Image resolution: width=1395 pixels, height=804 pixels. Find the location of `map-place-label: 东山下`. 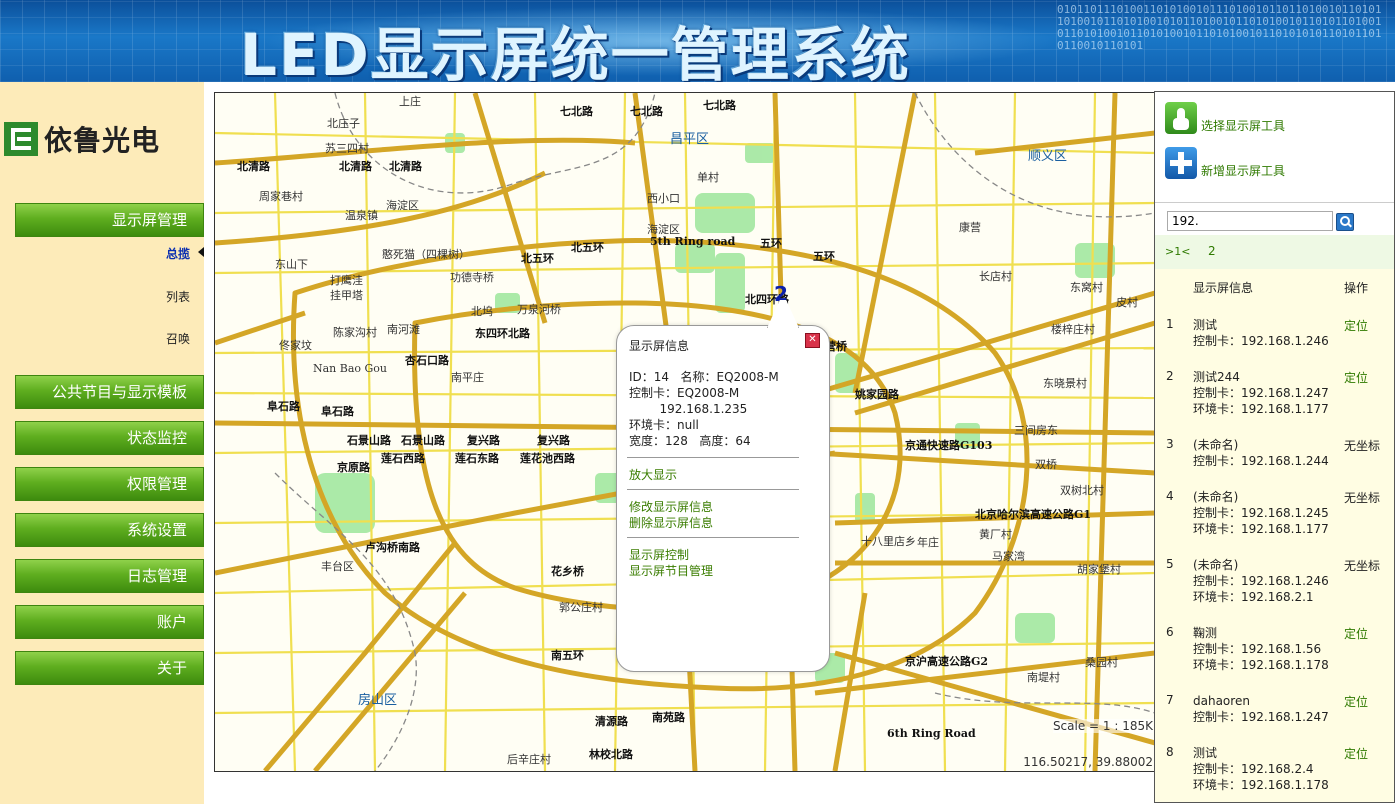

map-place-label: 东山下 is located at coordinates (291, 264).